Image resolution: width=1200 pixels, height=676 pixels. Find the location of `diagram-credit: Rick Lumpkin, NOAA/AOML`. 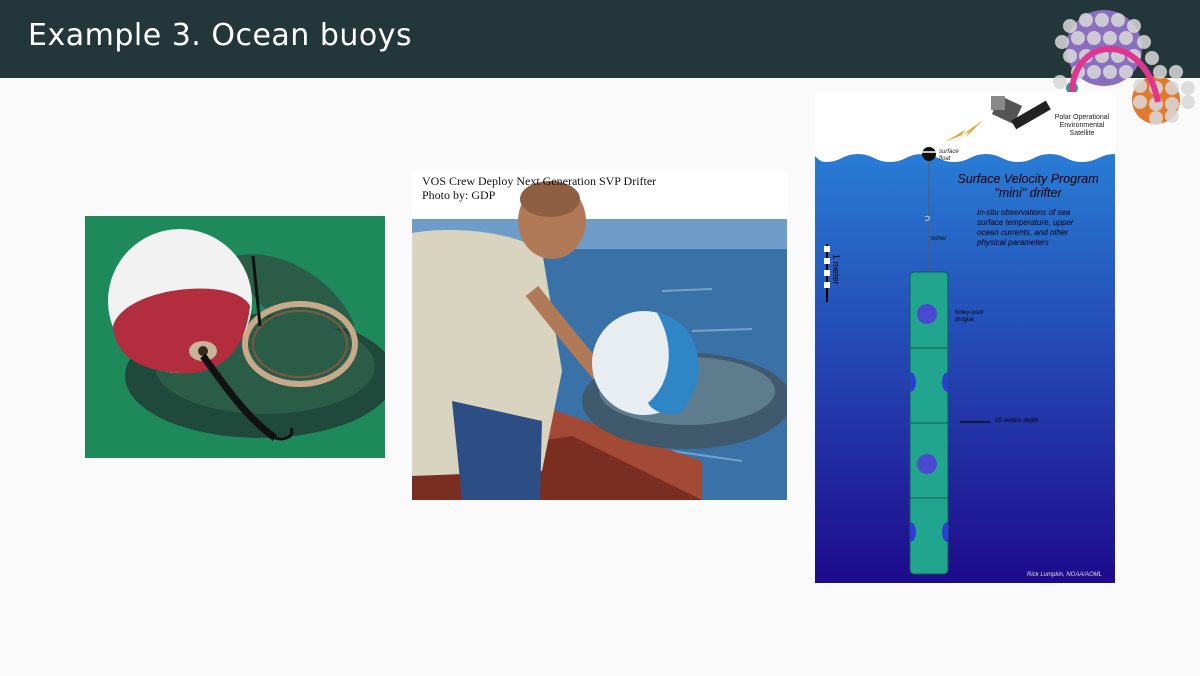

diagram-credit: Rick Lumpkin, NOAA/AOML is located at coordinates (1065, 575).